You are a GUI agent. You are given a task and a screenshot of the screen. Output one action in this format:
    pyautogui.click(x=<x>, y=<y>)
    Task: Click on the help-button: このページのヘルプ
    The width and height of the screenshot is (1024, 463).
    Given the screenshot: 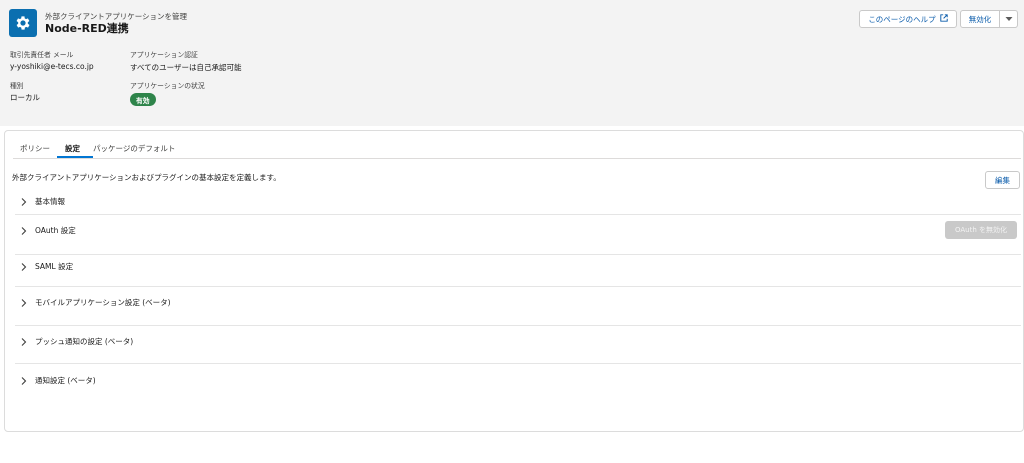 What is the action you would take?
    pyautogui.click(x=908, y=19)
    